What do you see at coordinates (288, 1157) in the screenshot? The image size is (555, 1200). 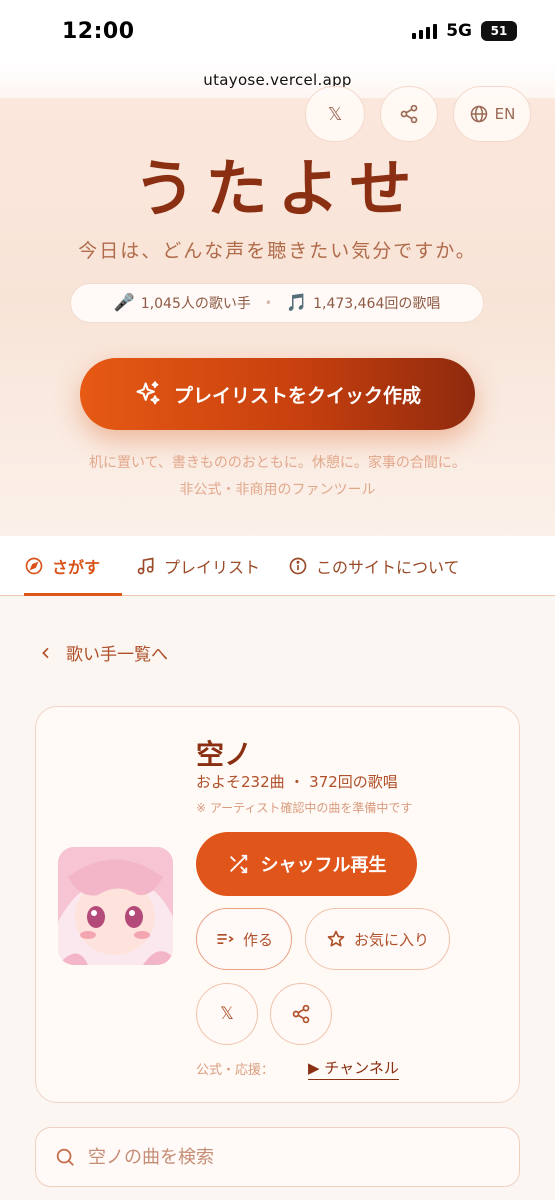 I see `song-search-input` at bounding box center [288, 1157].